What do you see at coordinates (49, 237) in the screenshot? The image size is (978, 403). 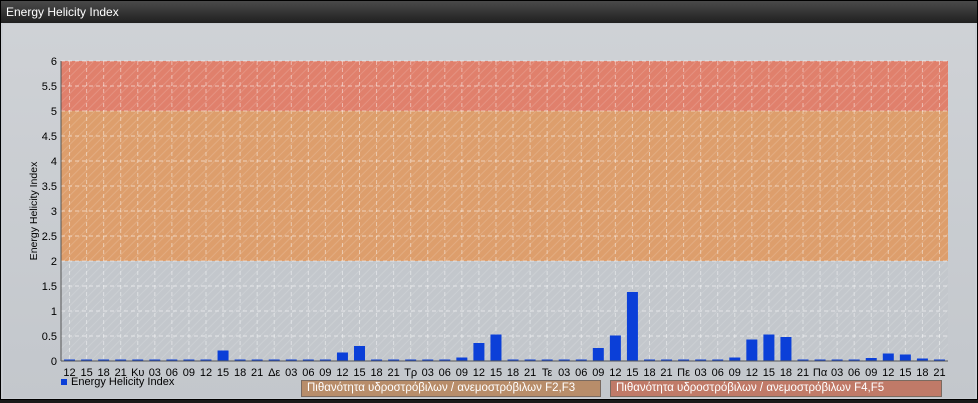 I see `y-tick-label: 2.5` at bounding box center [49, 237].